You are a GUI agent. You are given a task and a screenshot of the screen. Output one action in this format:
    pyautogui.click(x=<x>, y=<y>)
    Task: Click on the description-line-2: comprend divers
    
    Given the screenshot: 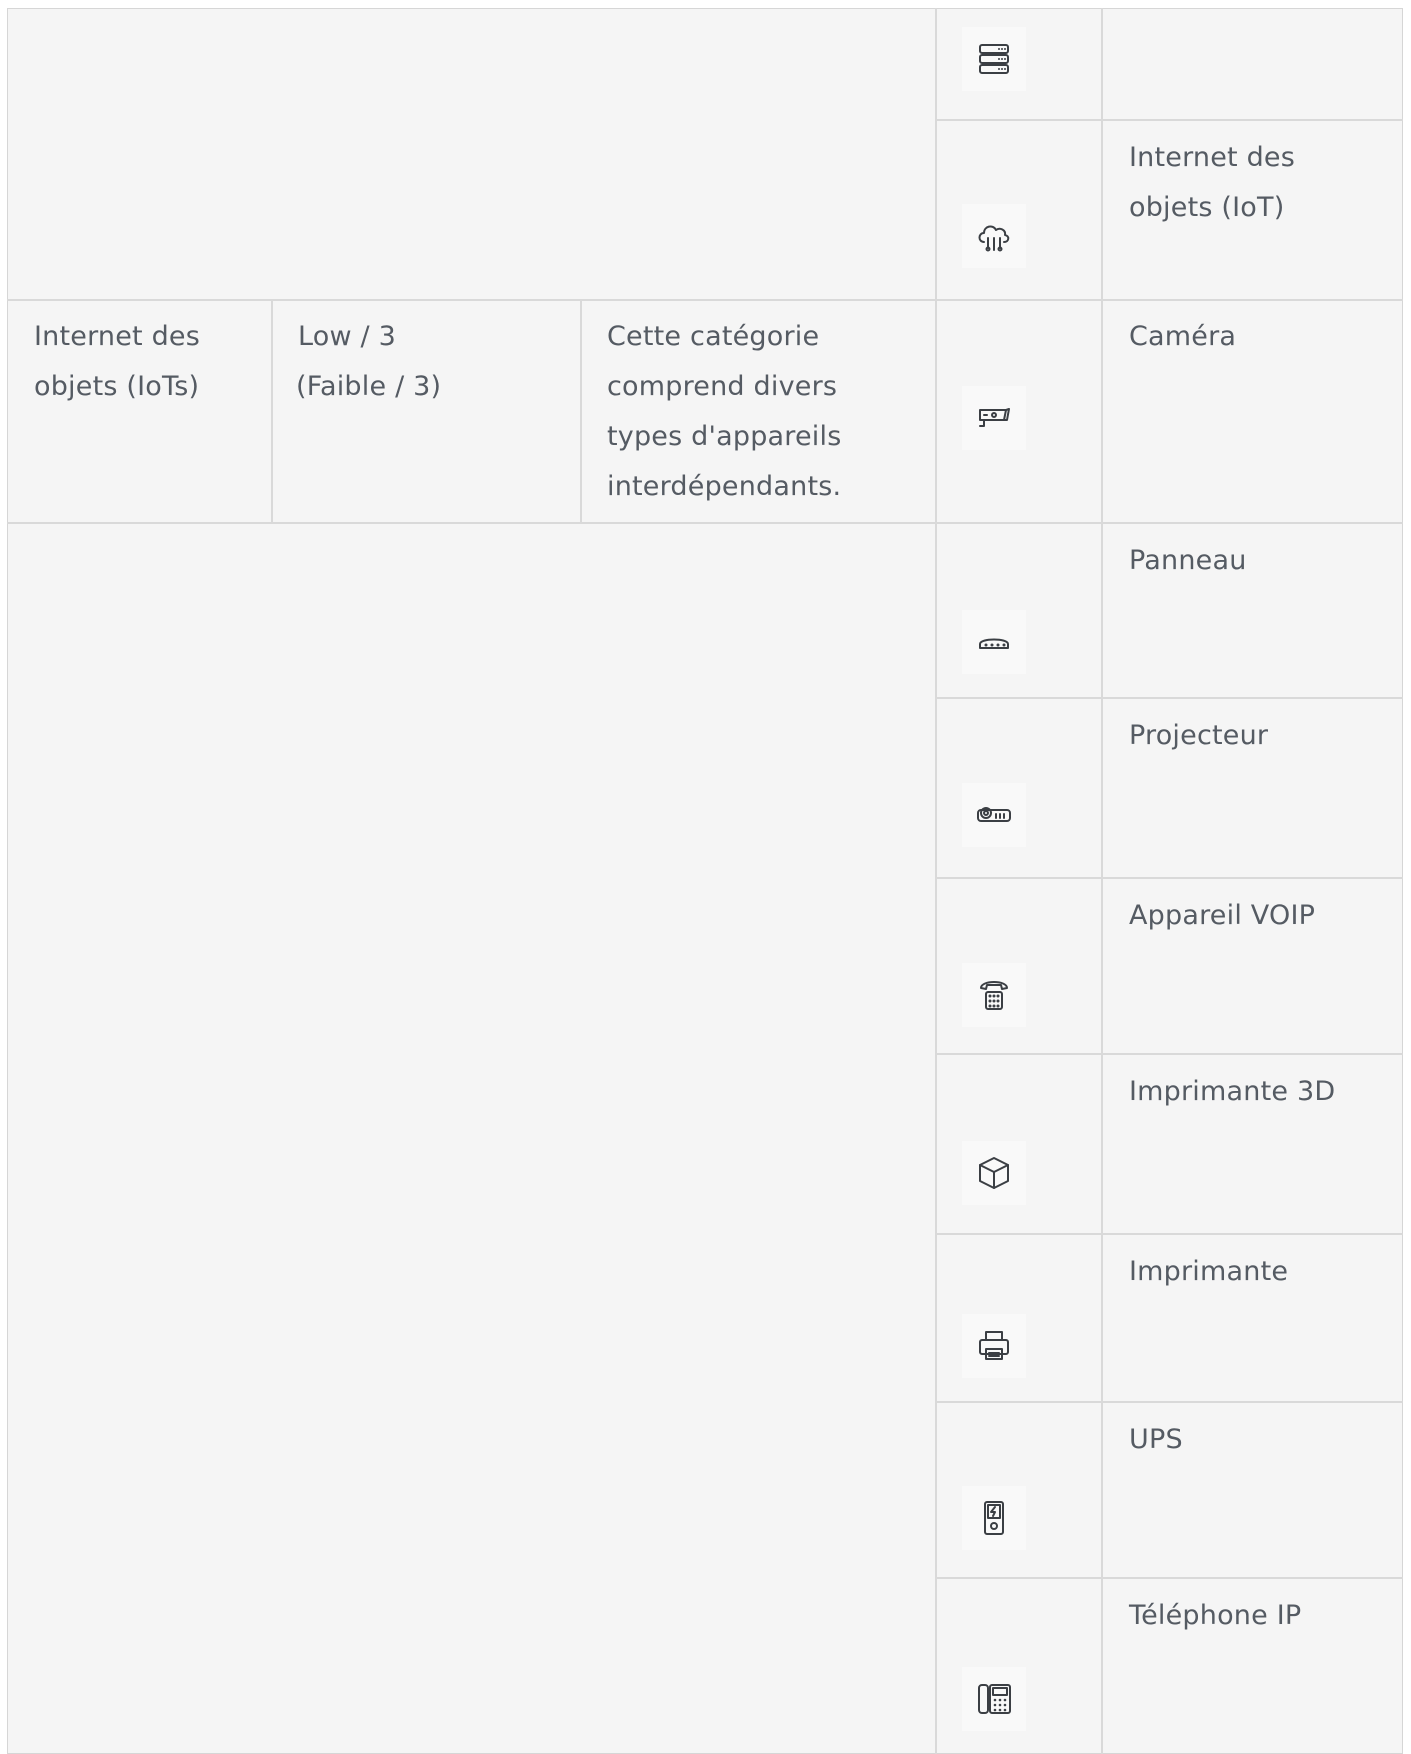 What is the action you would take?
    pyautogui.click(x=722, y=386)
    